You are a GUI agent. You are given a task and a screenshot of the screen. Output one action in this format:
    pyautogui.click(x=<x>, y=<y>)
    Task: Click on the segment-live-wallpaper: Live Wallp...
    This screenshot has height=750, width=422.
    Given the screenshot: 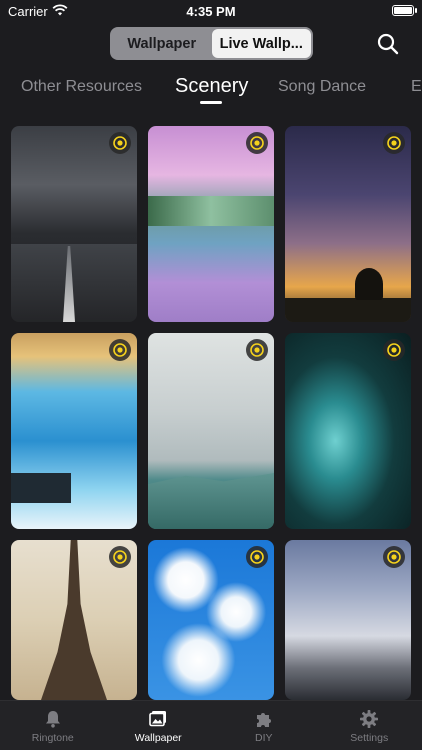 What is the action you would take?
    pyautogui.click(x=261, y=43)
    